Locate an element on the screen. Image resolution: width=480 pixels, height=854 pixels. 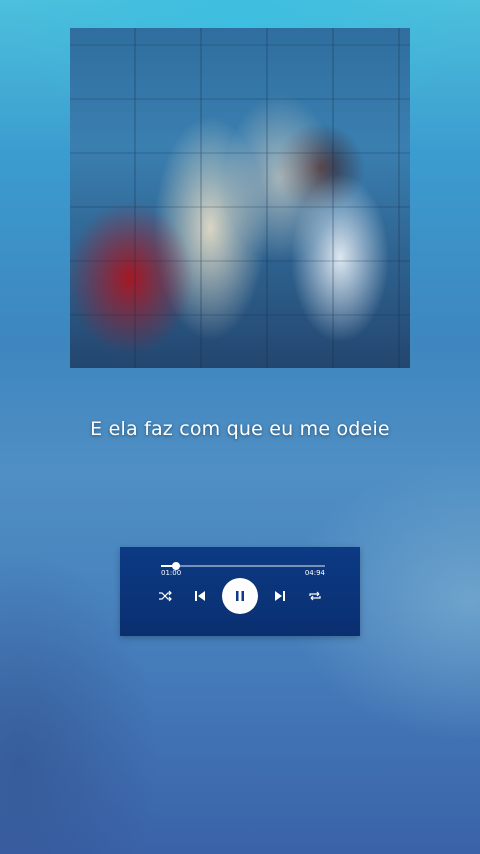
skip-next-icon is located at coordinates (280, 596).